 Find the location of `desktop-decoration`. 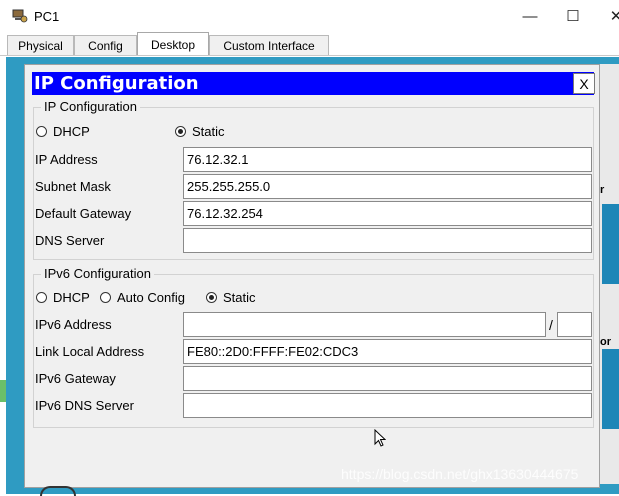

desktop-decoration is located at coordinates (3, 391).